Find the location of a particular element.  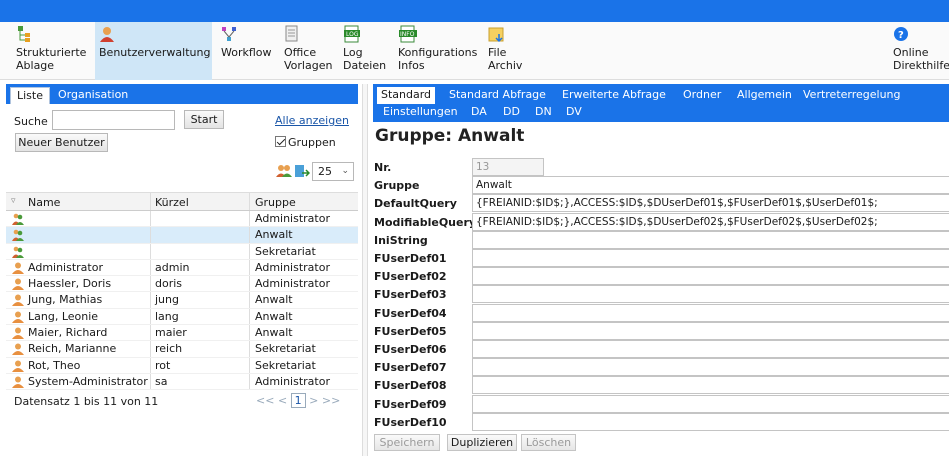

field-input-fuserdef09 is located at coordinates (710, 403).